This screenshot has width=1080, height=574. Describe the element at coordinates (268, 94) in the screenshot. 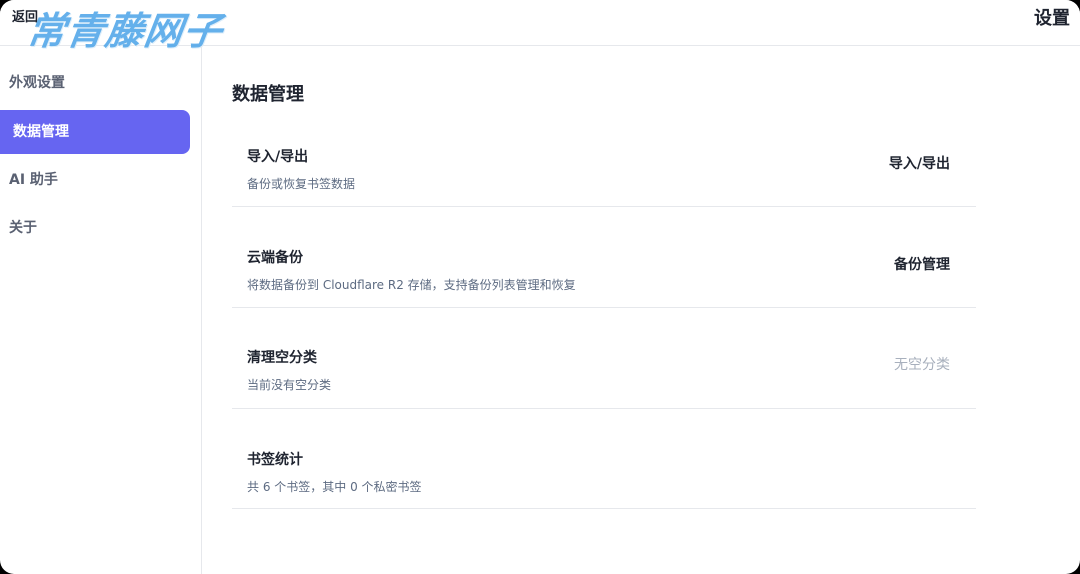

I see `section-title: 数据管理` at that location.